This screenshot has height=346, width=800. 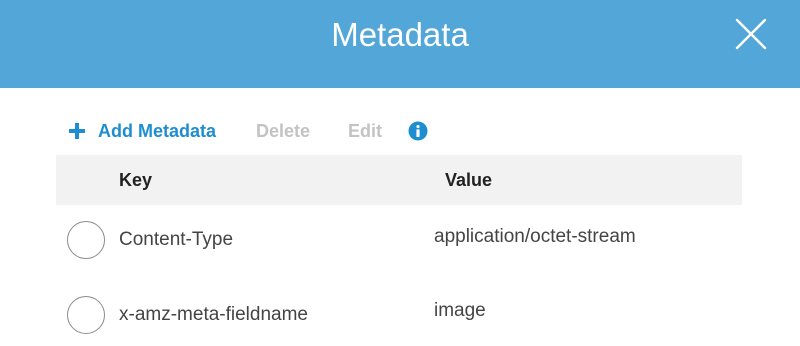 I want to click on close-icon, so click(x=751, y=34).